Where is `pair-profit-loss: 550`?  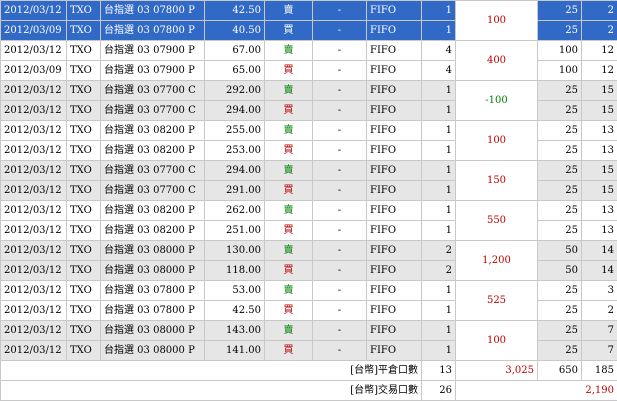 pair-profit-loss: 550 is located at coordinates (497, 221).